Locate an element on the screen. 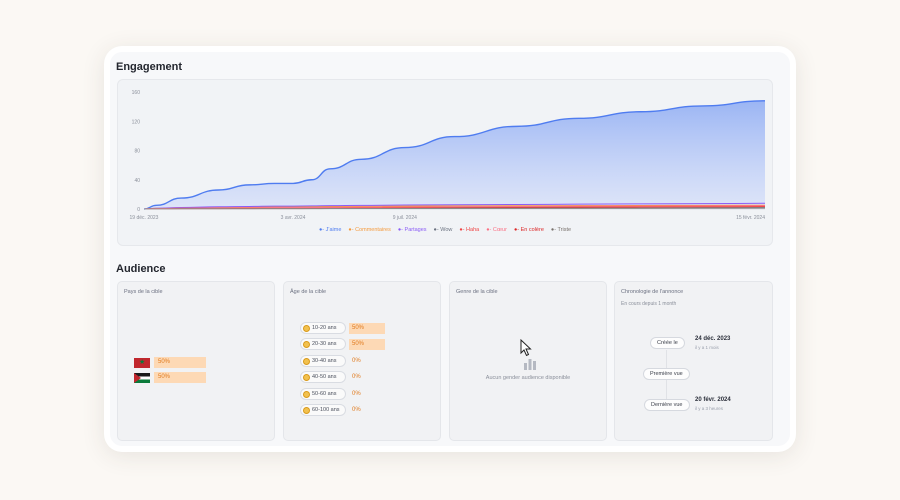 The height and width of the screenshot is (500, 900). age-row: 60-100 ans 0% is located at coordinates (330, 410).